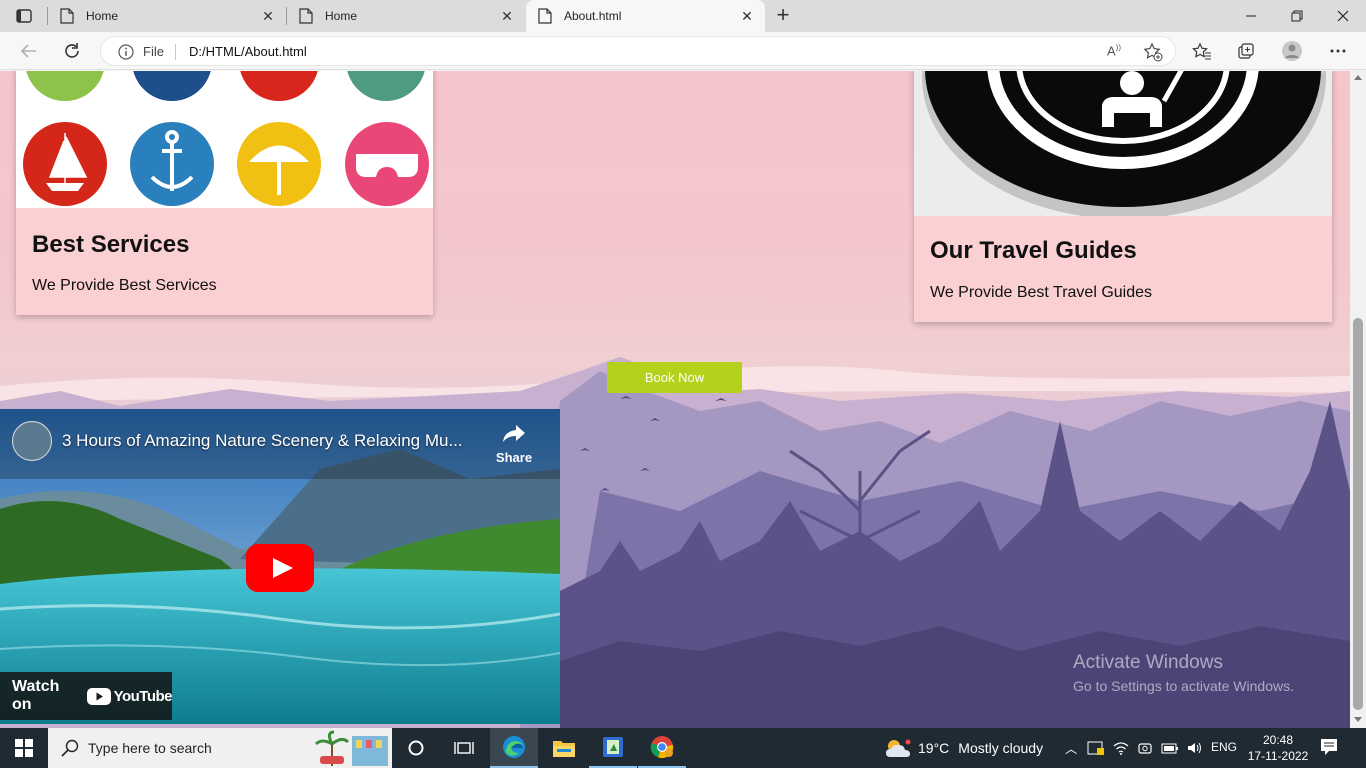  Describe the element at coordinates (126, 52) in the screenshot. I see `info-icon` at that location.